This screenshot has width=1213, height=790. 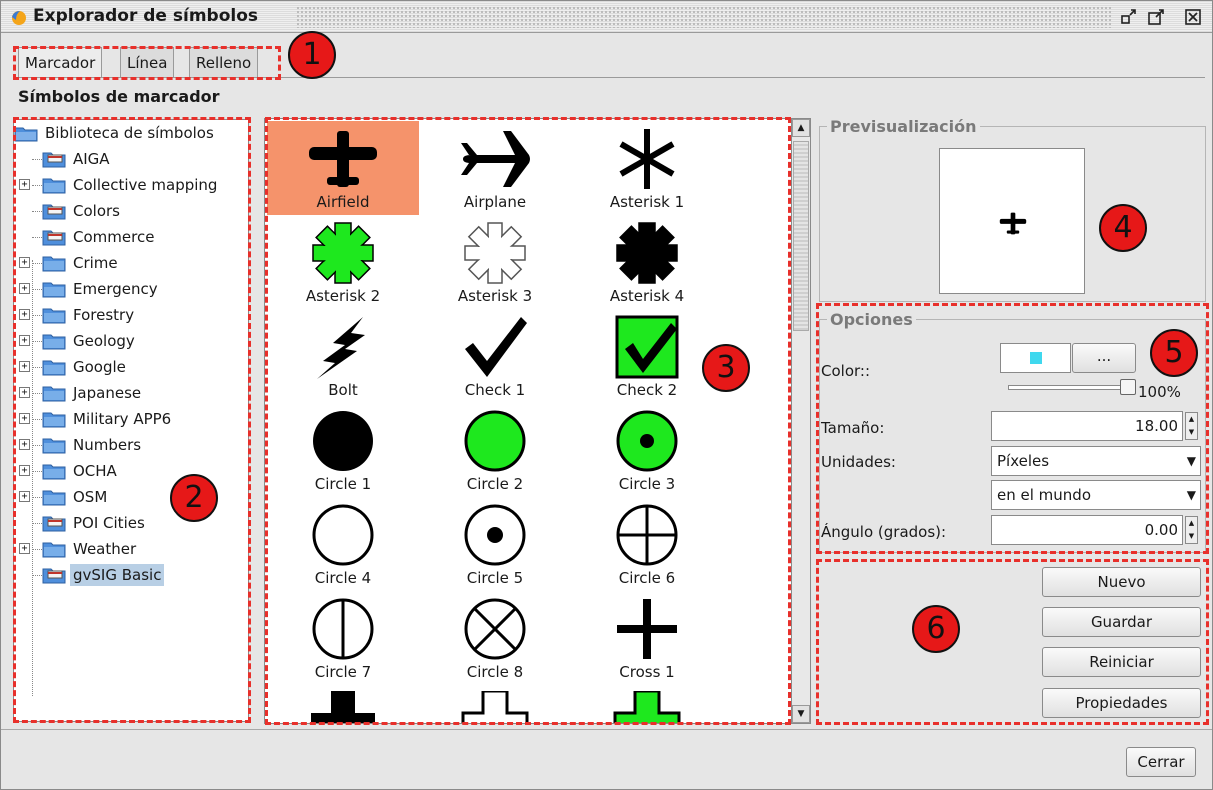 I want to click on tree-item-label: Emergency, so click(x=115, y=289).